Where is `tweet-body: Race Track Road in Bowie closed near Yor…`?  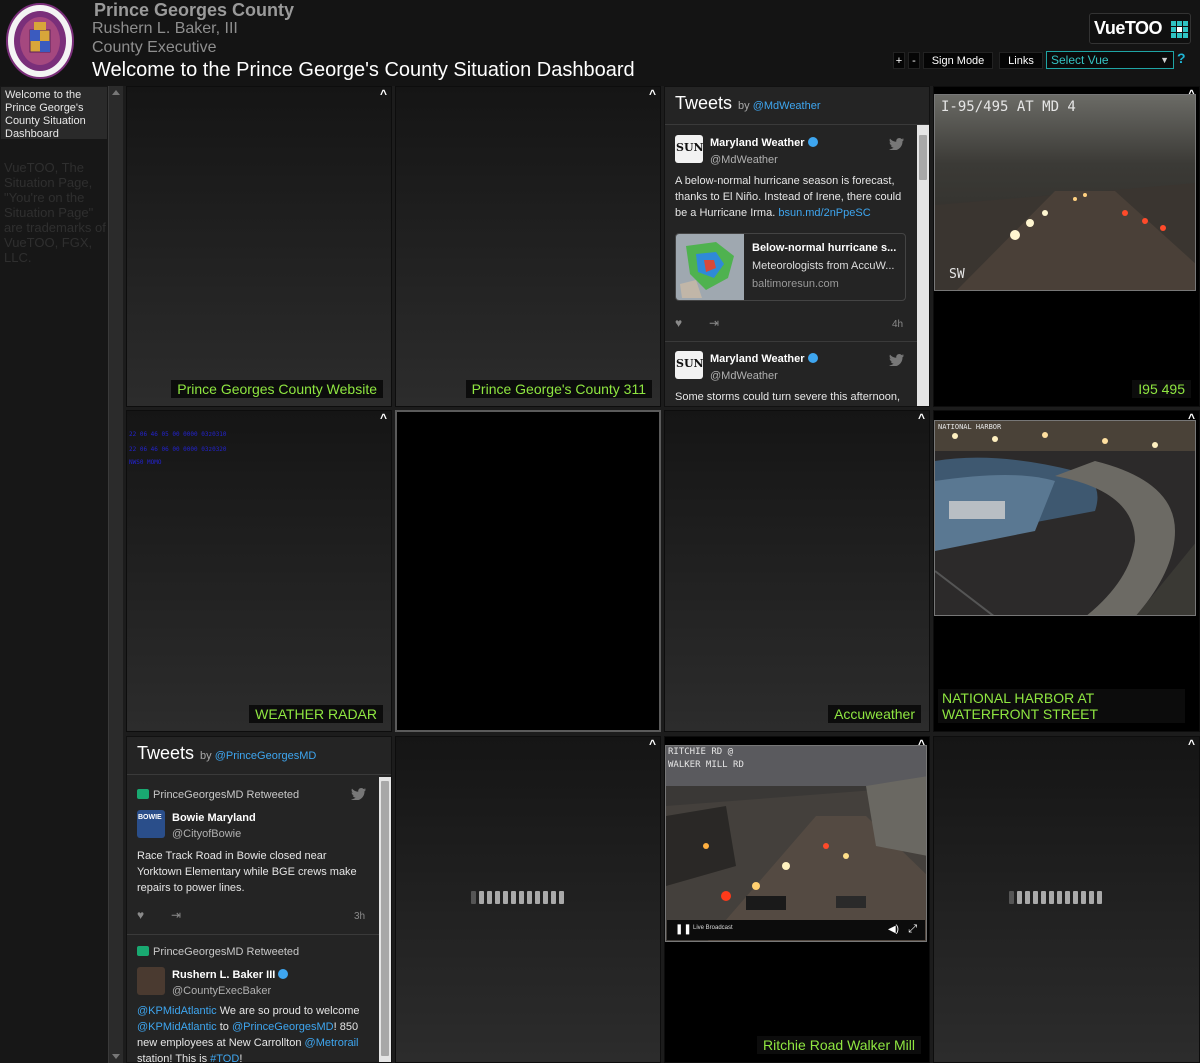 tweet-body: Race Track Road in Bowie closed near Yor… is located at coordinates (247, 872).